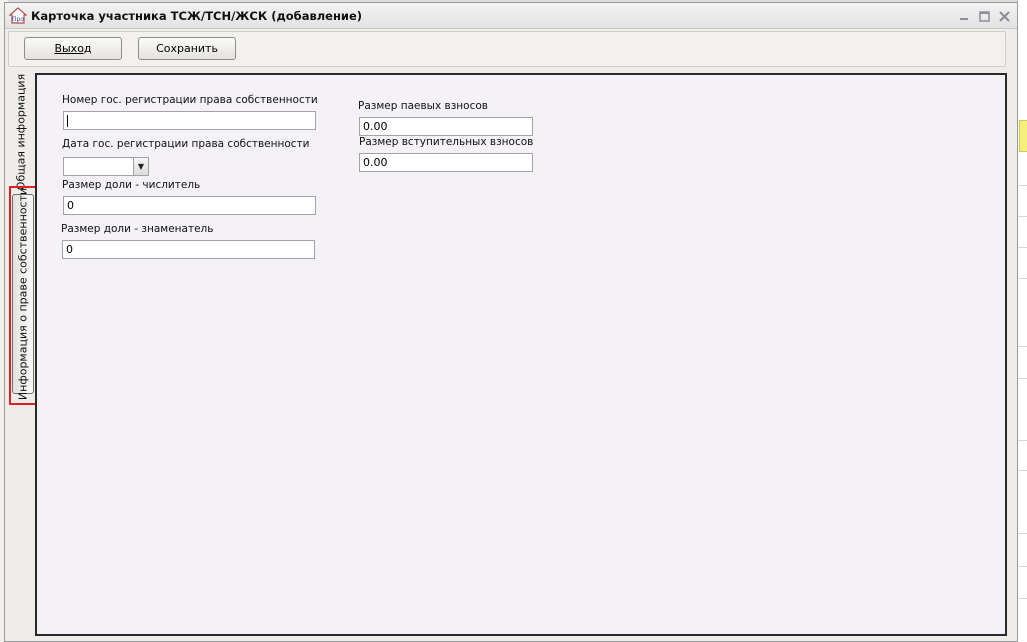 The width and height of the screenshot is (1027, 642). I want to click on entrance-contributions-field: 0.00, so click(446, 162).